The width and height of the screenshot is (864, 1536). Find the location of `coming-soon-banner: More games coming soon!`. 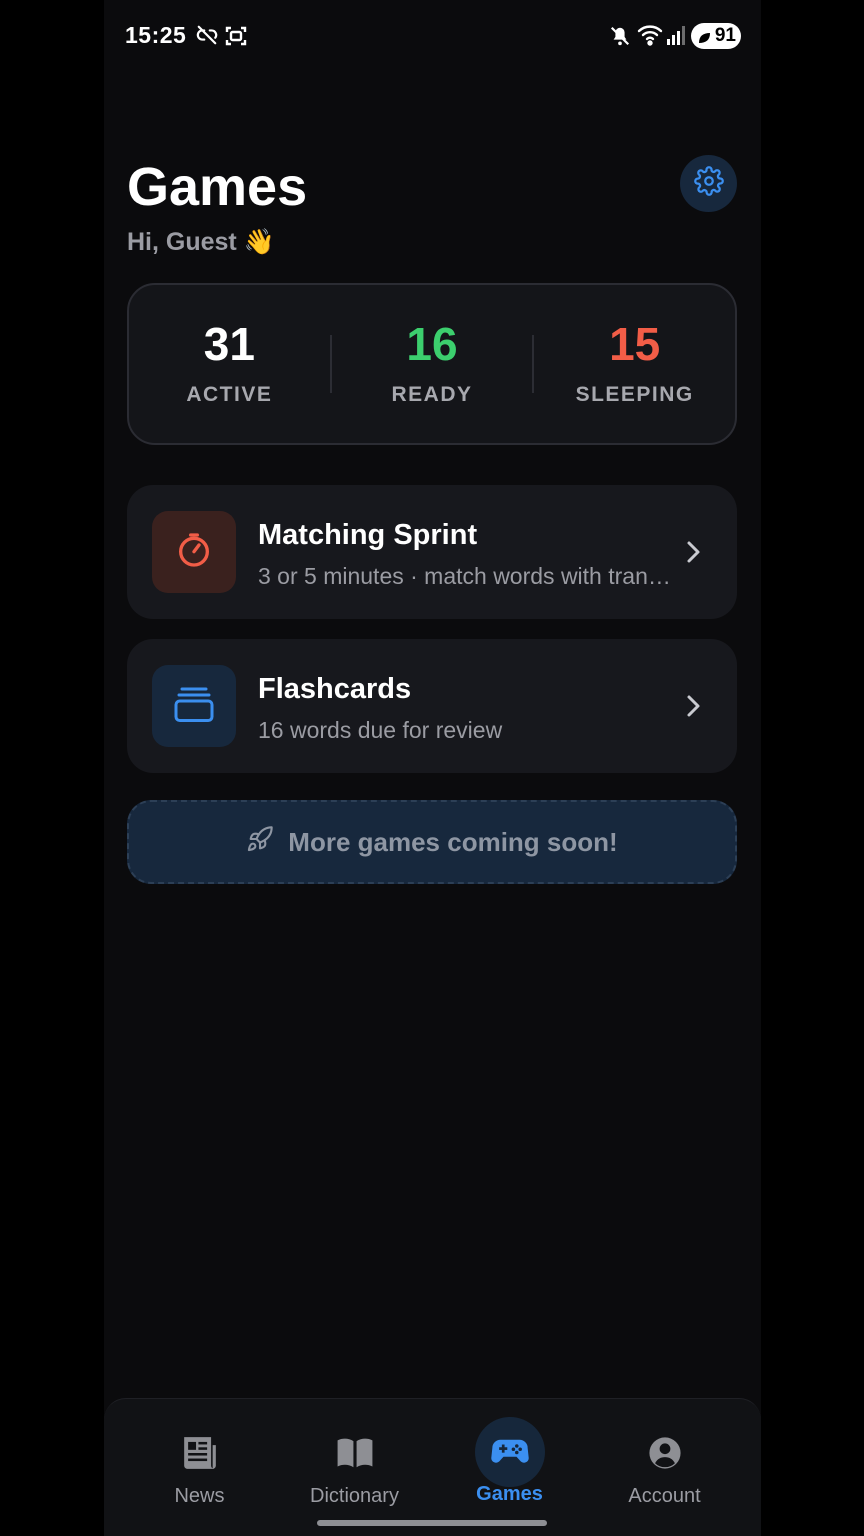

coming-soon-banner: More games coming soon! is located at coordinates (432, 842).